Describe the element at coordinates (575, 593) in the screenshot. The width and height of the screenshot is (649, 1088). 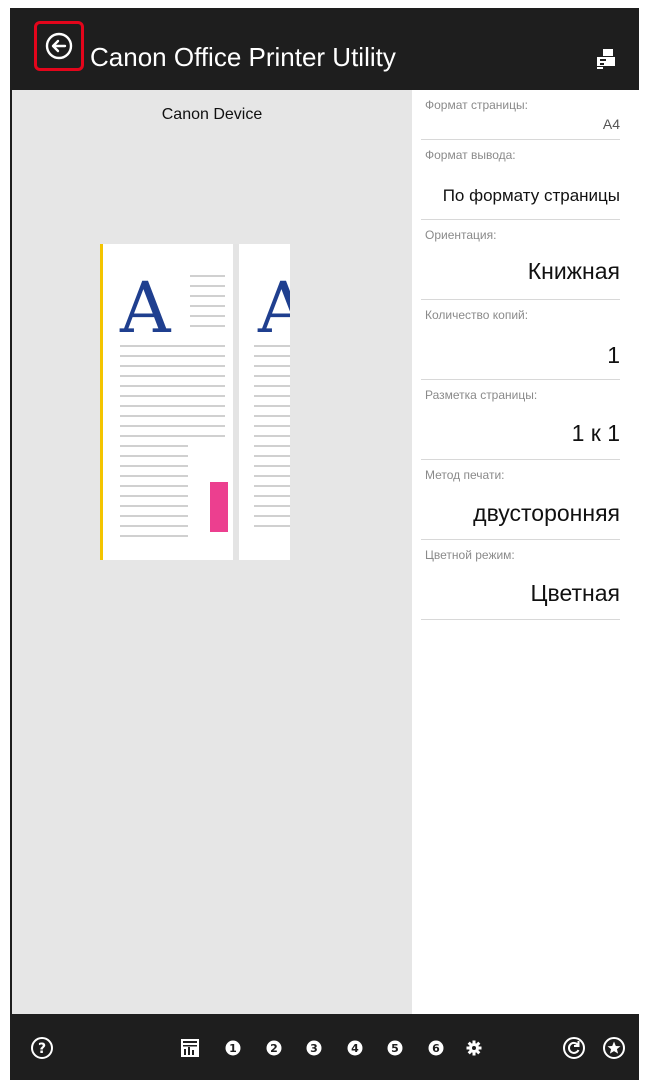
I see `setting-value: Цветная` at that location.